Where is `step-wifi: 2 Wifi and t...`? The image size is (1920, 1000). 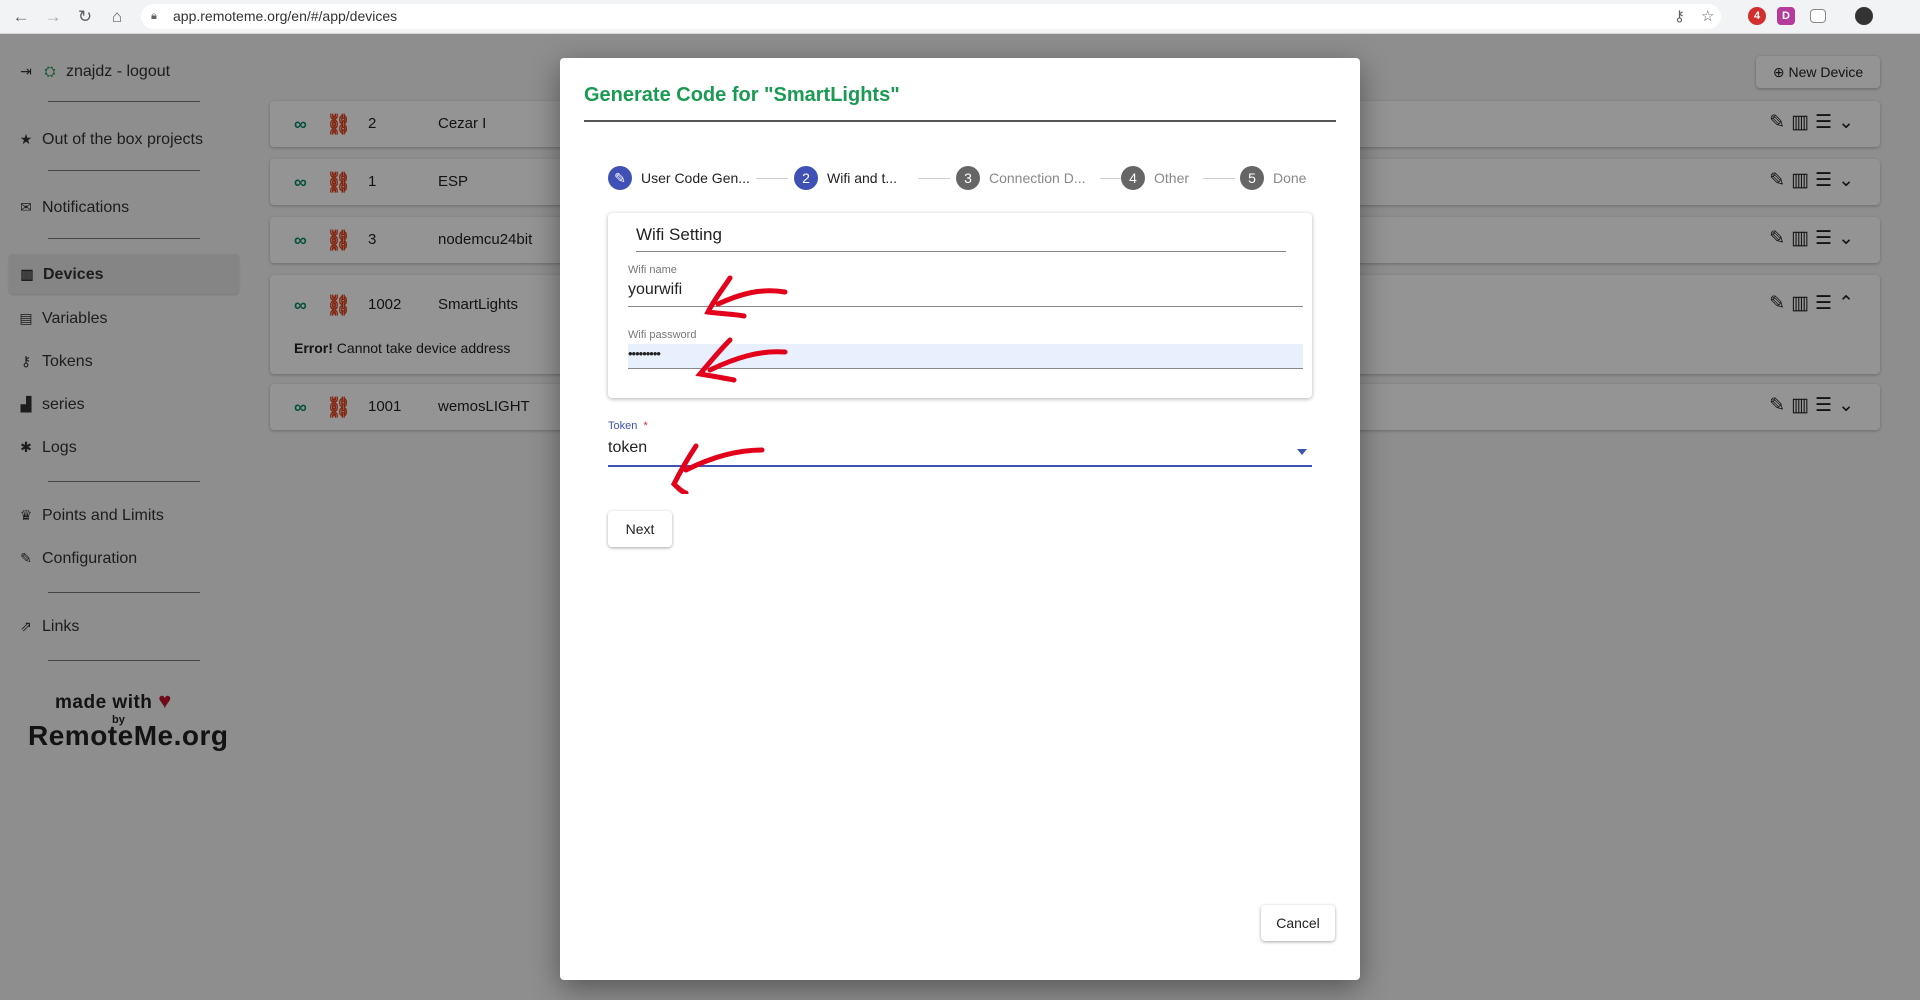
step-wifi: 2 Wifi and t... is located at coordinates (845, 178).